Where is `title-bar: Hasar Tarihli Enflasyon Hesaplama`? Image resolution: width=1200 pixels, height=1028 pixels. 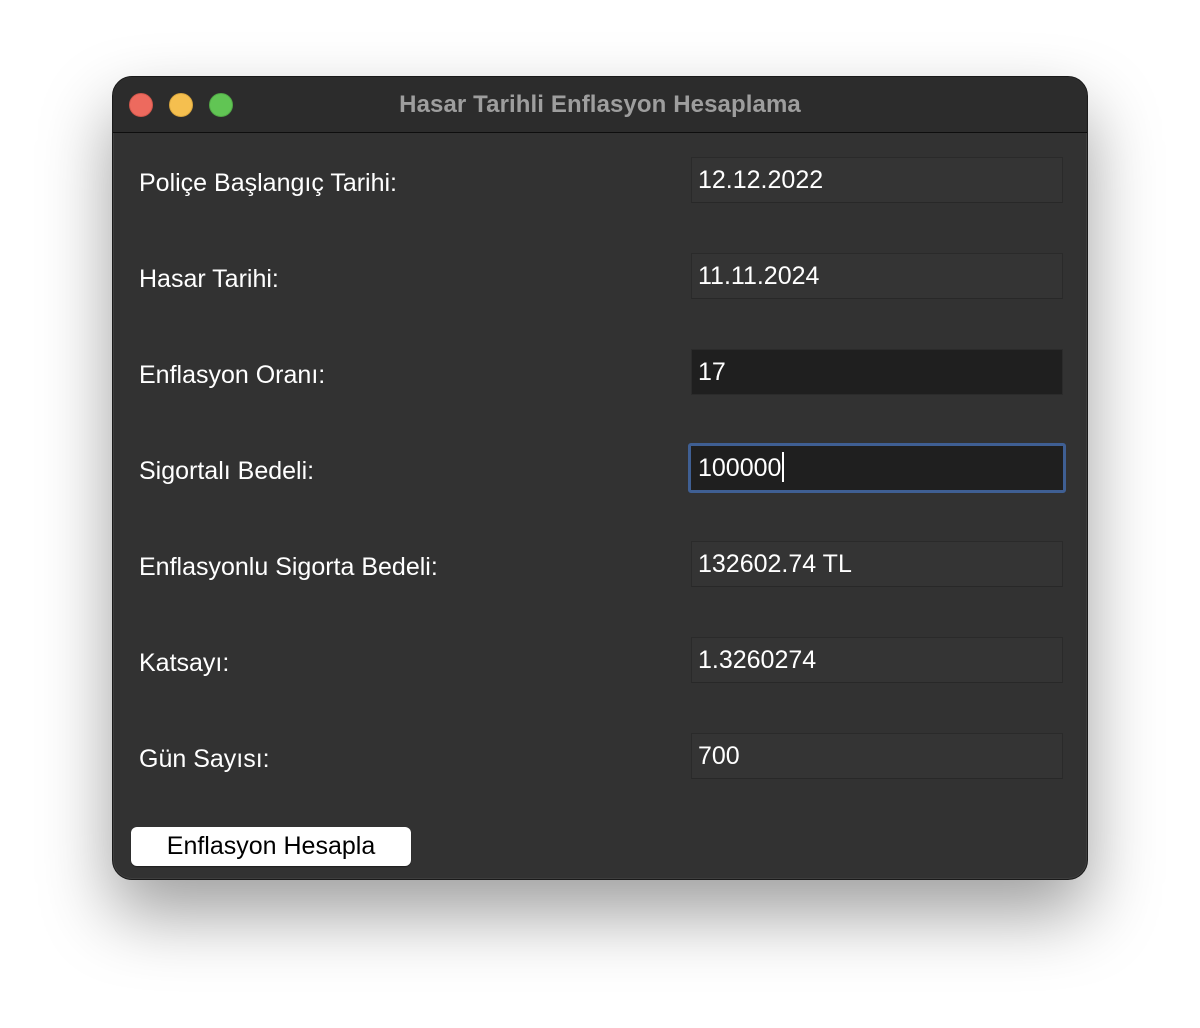 title-bar: Hasar Tarihli Enflasyon Hesaplama is located at coordinates (600, 105).